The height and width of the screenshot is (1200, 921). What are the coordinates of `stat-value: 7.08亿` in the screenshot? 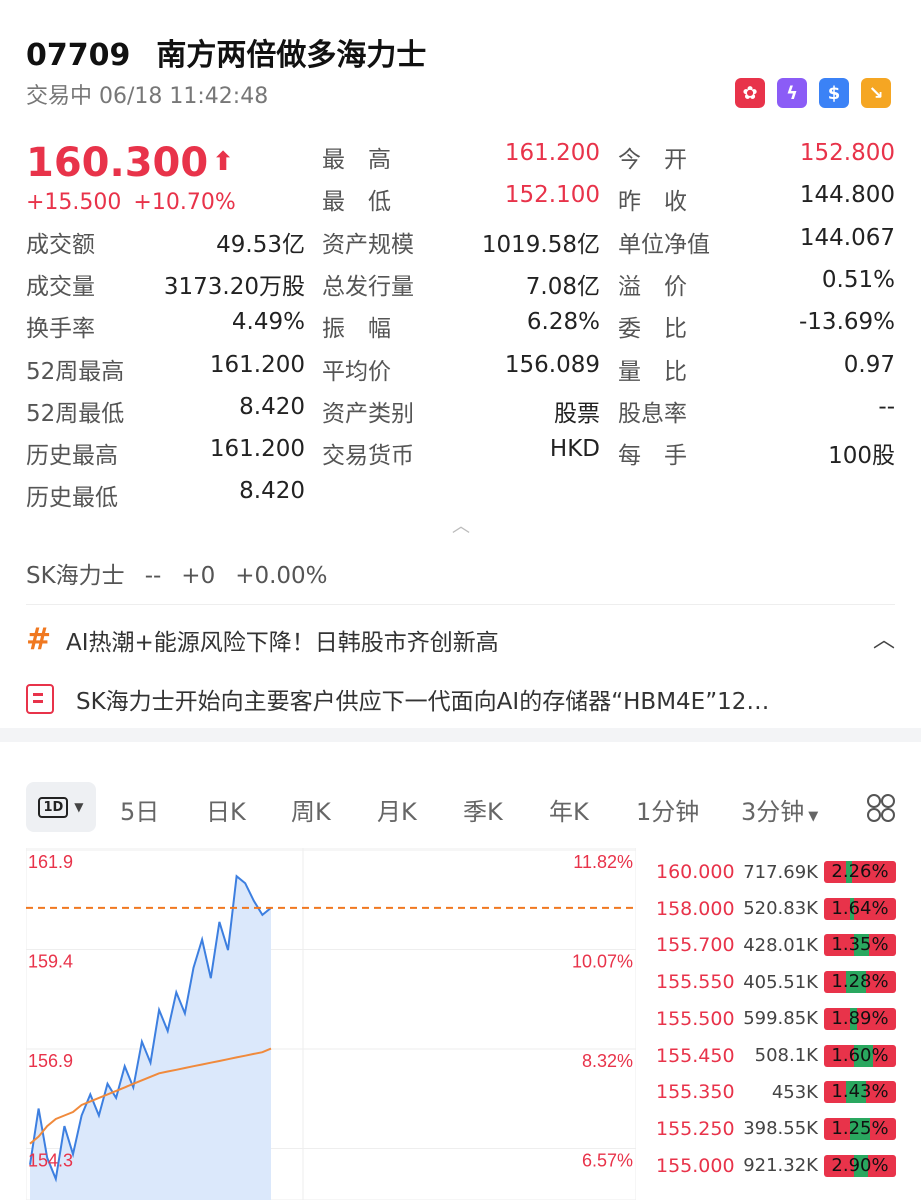 It's located at (562, 286).